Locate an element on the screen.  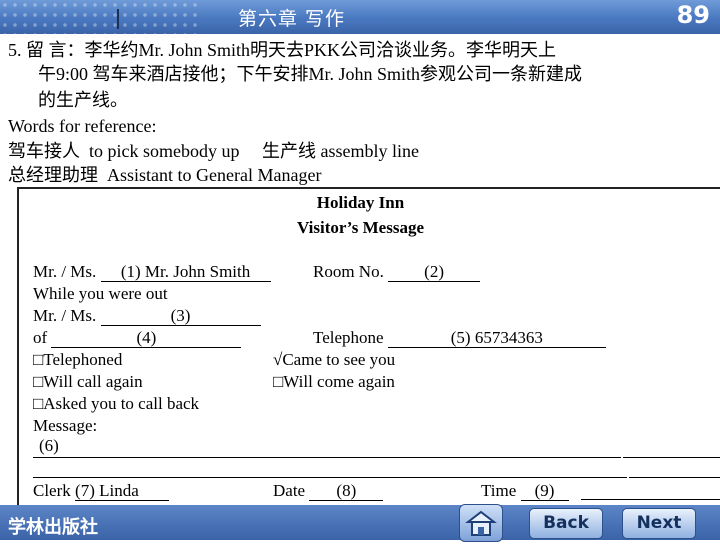
time-line-ext is located at coordinates (650, 499).